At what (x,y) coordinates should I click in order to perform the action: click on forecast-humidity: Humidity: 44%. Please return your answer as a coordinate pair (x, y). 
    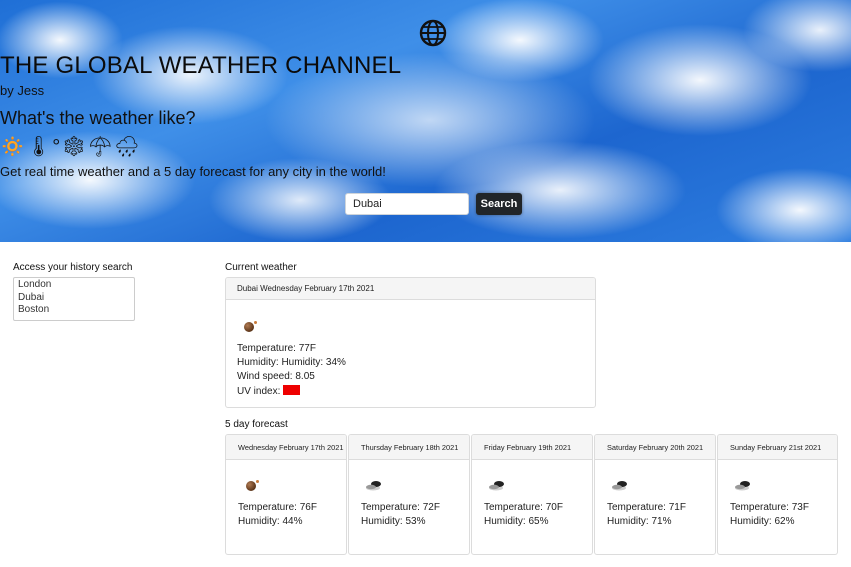
    Looking at the image, I should click on (270, 521).